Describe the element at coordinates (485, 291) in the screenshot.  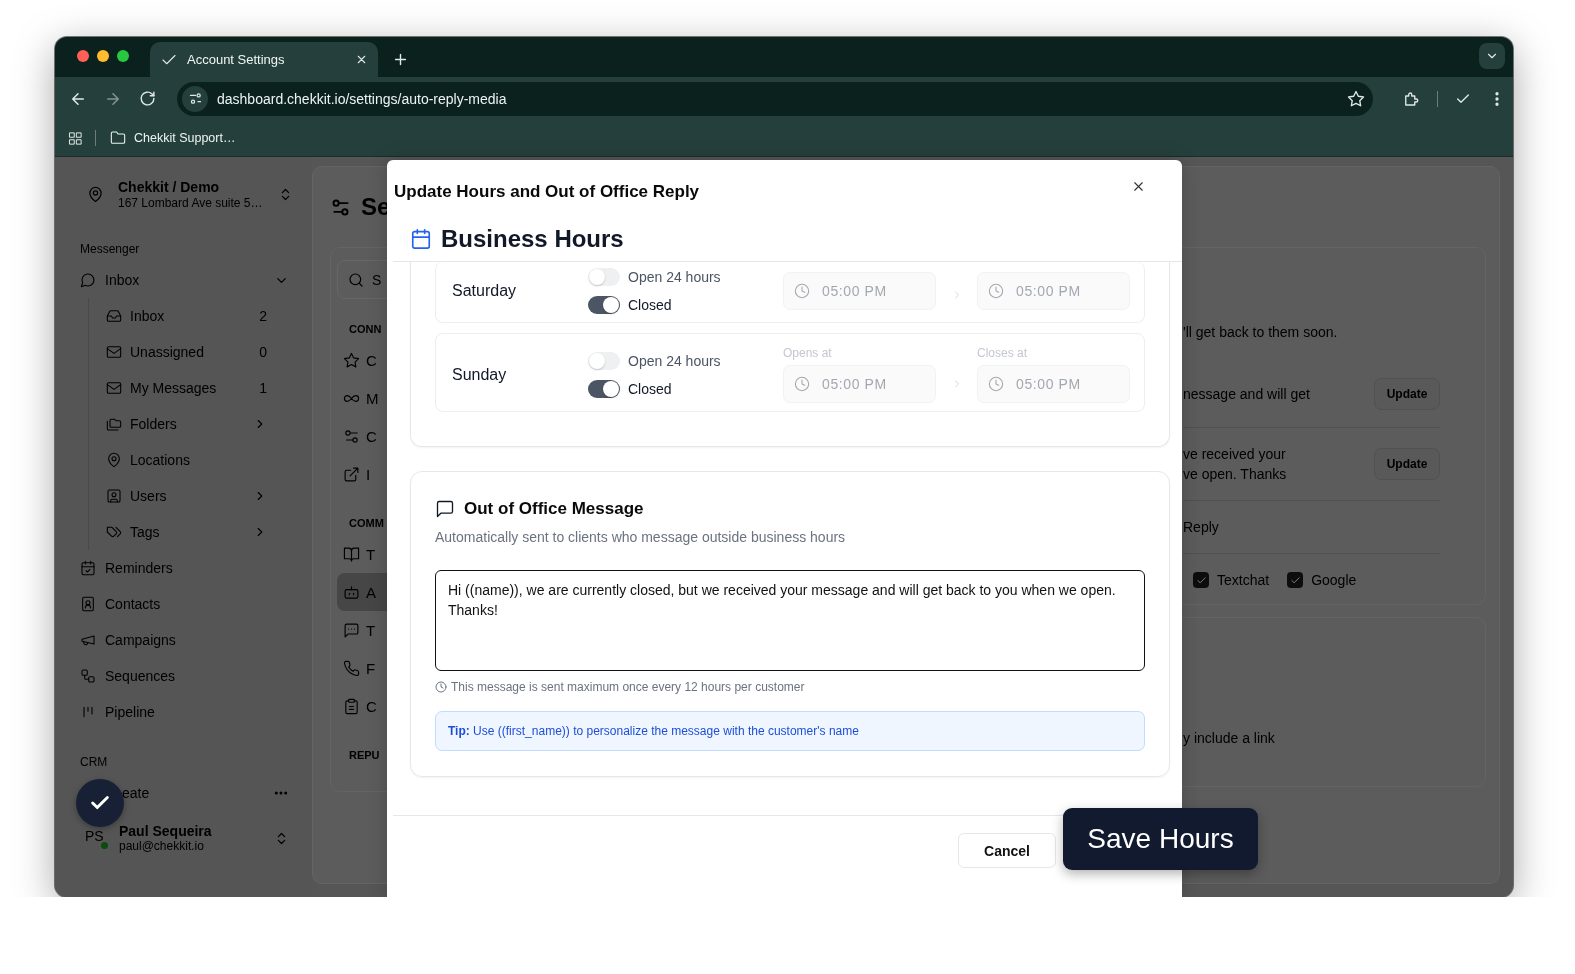
I see `day-name: Saturday` at that location.